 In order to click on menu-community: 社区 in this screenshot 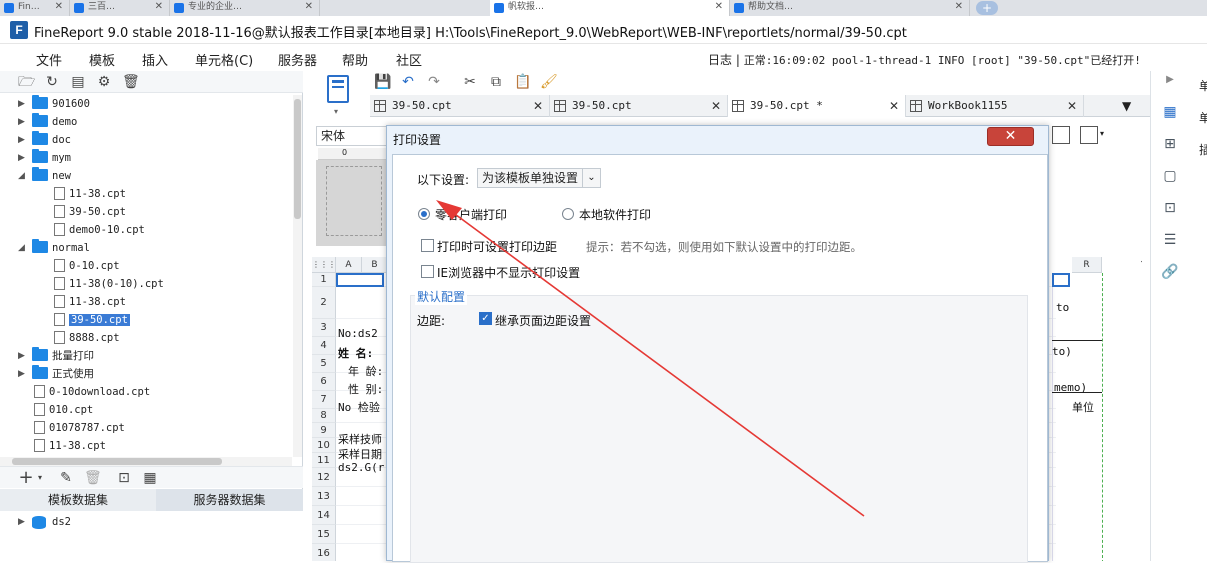, I will do `click(409, 59)`.